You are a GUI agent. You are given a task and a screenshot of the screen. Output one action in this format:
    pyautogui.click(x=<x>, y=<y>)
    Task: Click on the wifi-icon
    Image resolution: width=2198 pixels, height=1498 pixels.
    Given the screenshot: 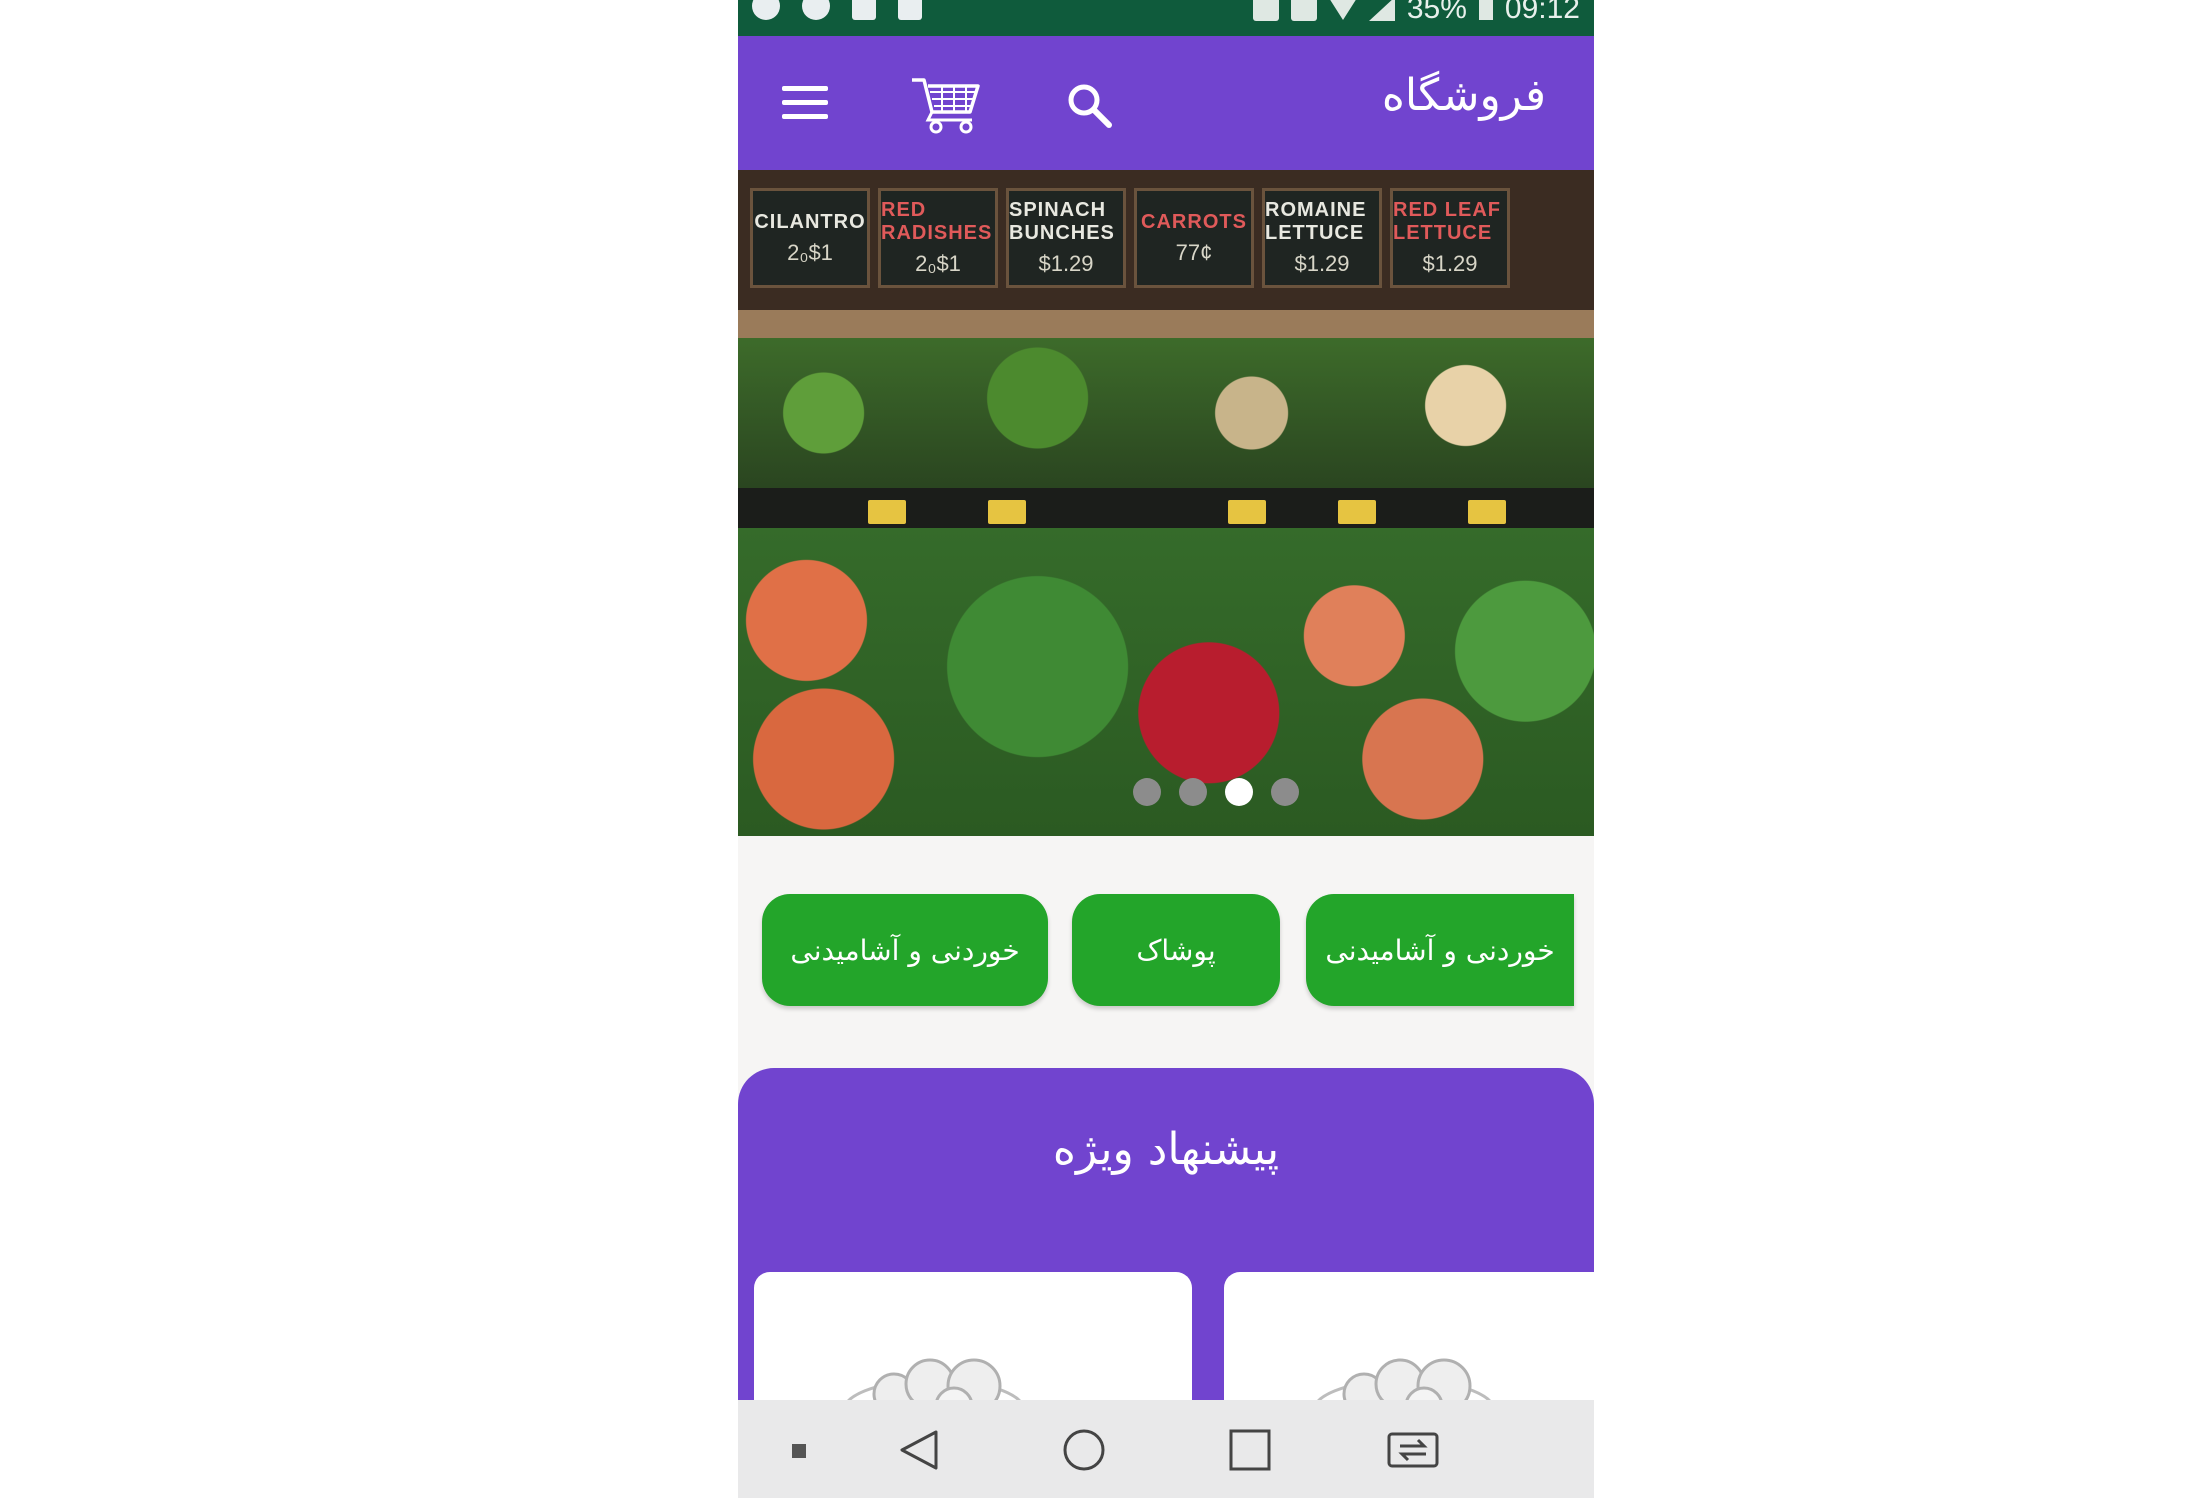 What is the action you would take?
    pyautogui.click(x=1342, y=10)
    